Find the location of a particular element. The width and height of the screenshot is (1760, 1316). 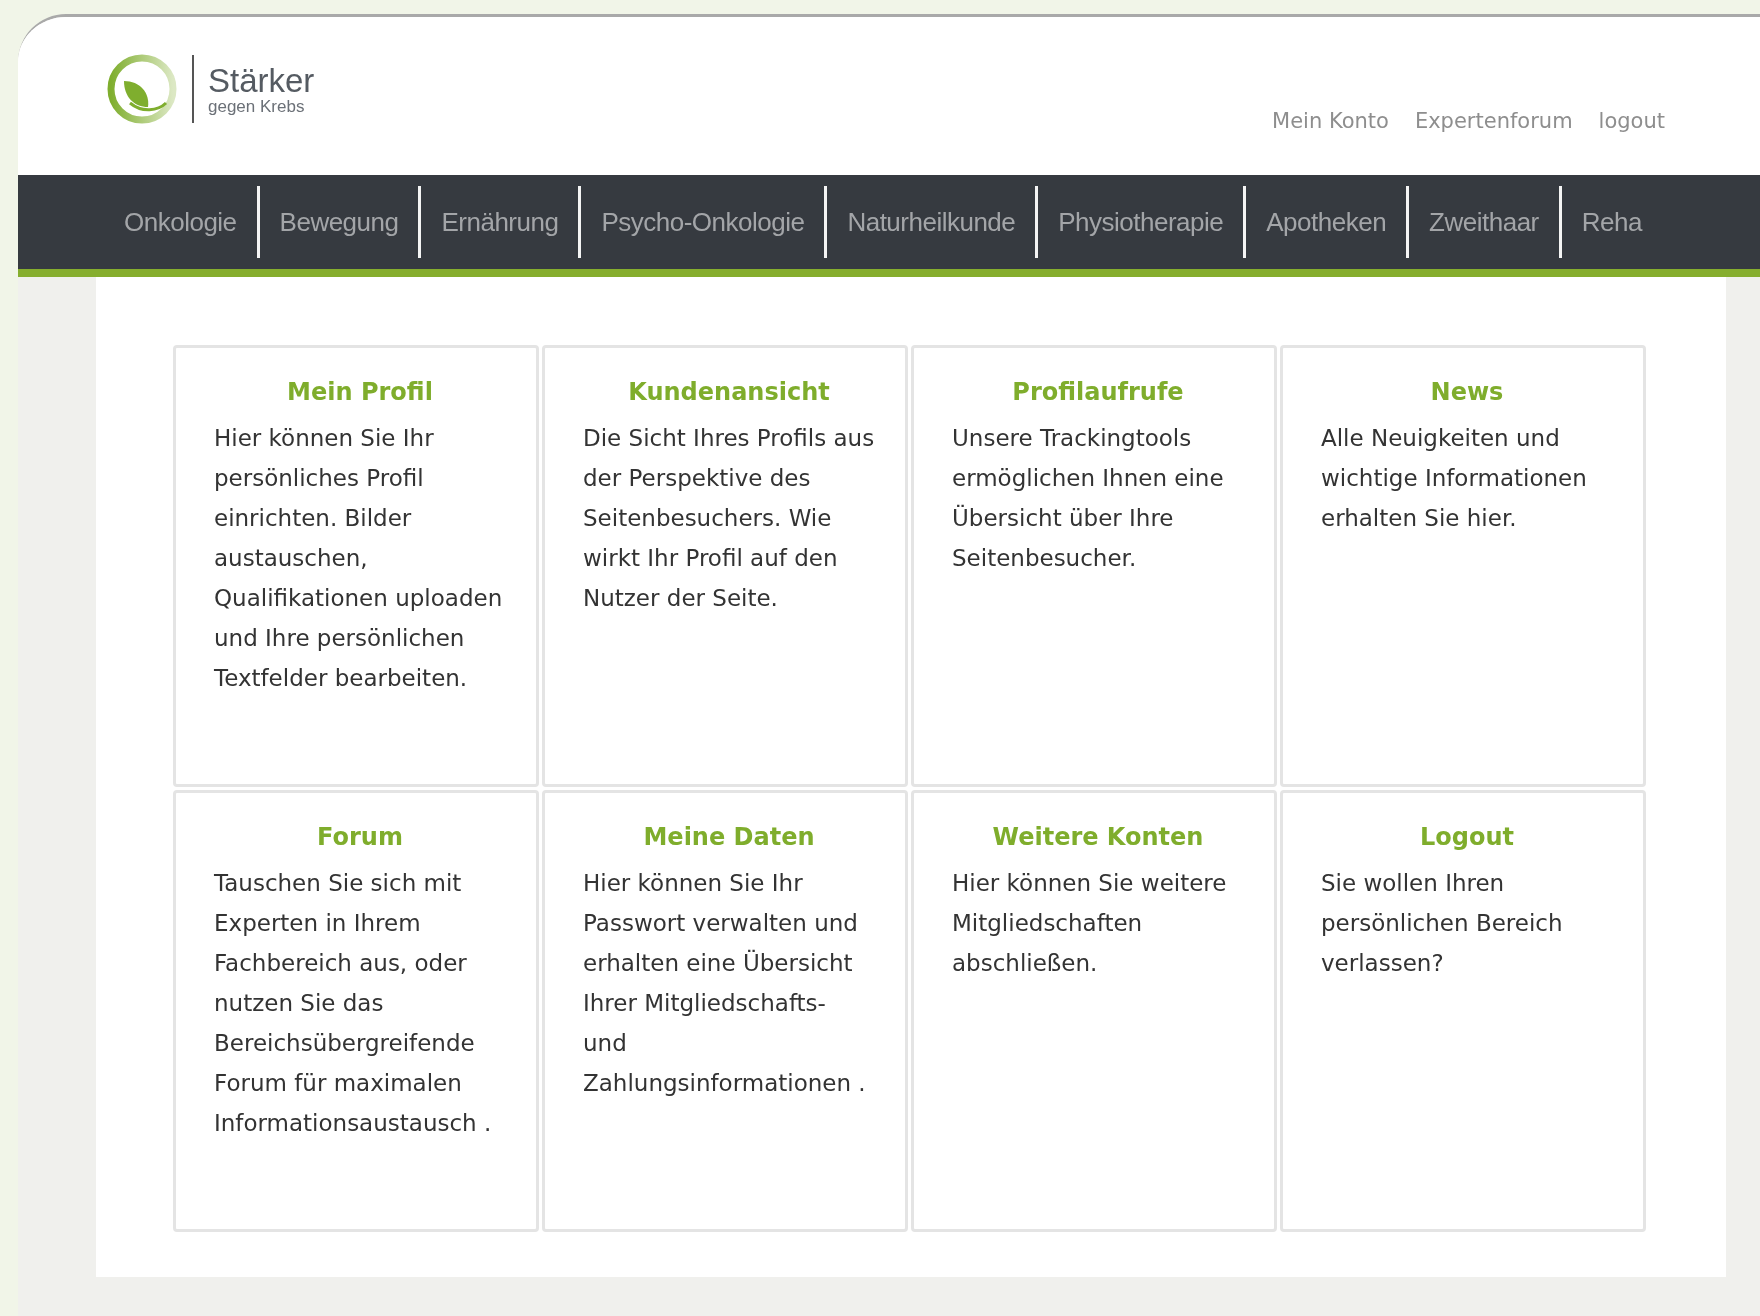

header-link: Expertenforum is located at coordinates (1493, 121).